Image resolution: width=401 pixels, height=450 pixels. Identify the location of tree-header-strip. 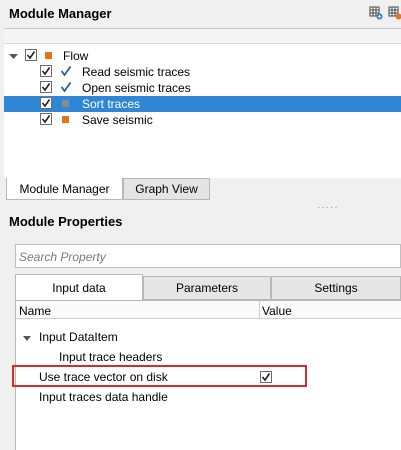
(202, 36).